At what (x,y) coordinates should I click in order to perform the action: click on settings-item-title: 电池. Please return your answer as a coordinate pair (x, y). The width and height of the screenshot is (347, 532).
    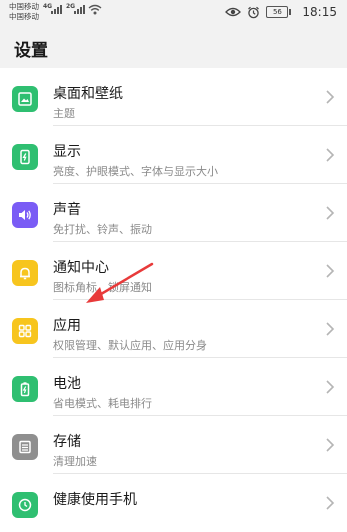
    Looking at the image, I should click on (67, 384).